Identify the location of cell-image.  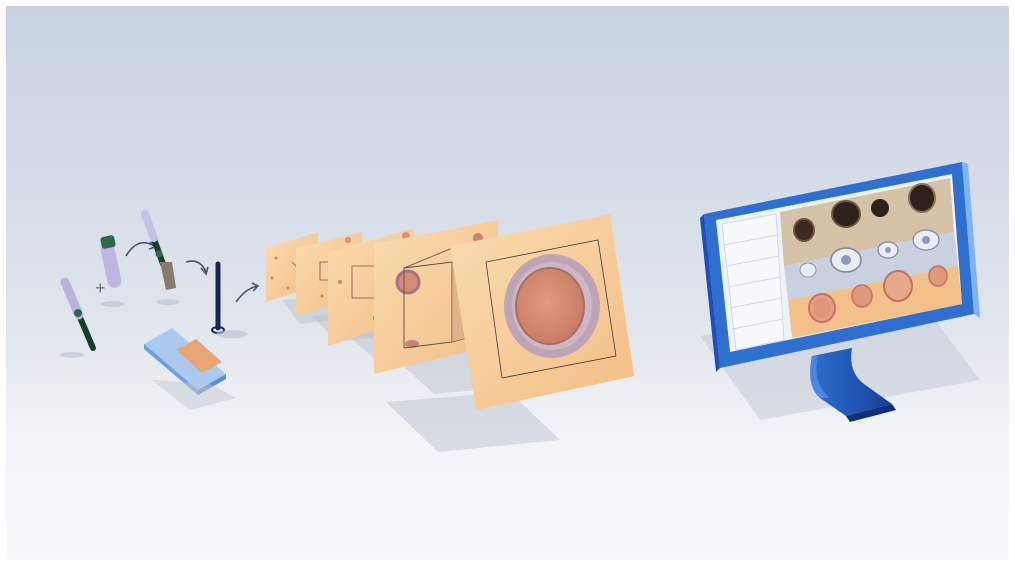
(552, 306).